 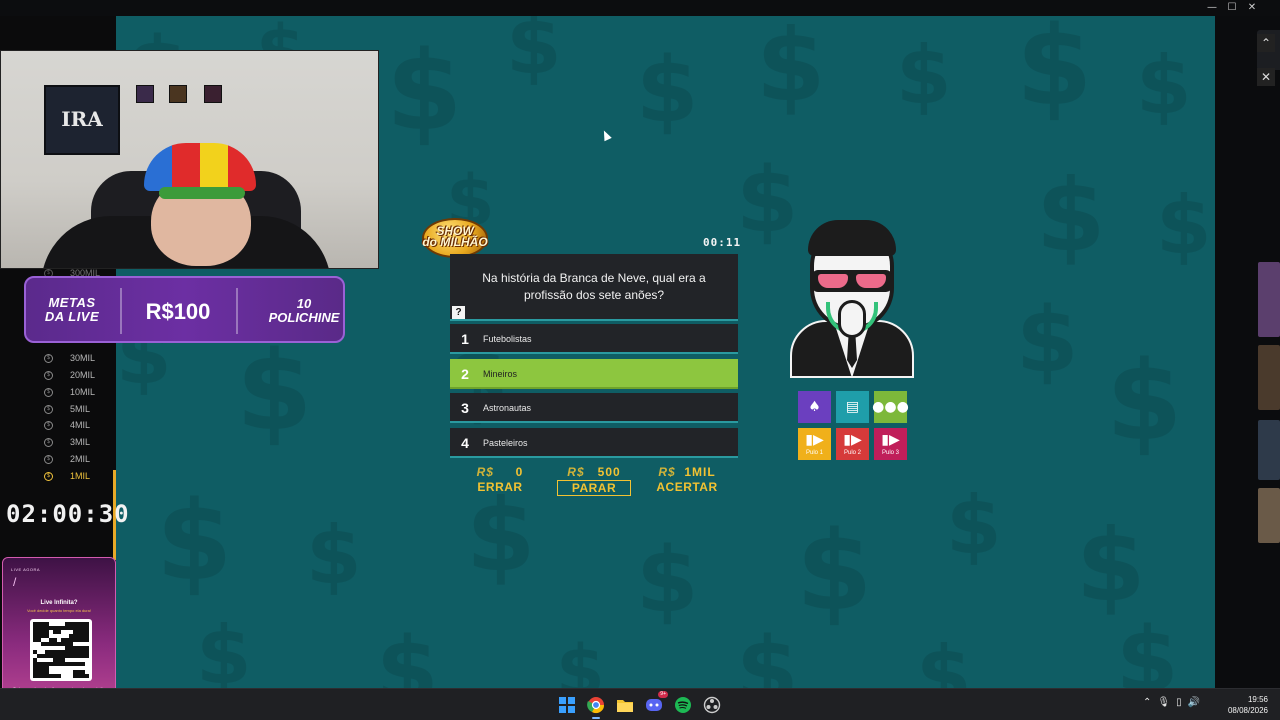 What do you see at coordinates (722, 242) in the screenshot?
I see `question-timer: 00:11` at bounding box center [722, 242].